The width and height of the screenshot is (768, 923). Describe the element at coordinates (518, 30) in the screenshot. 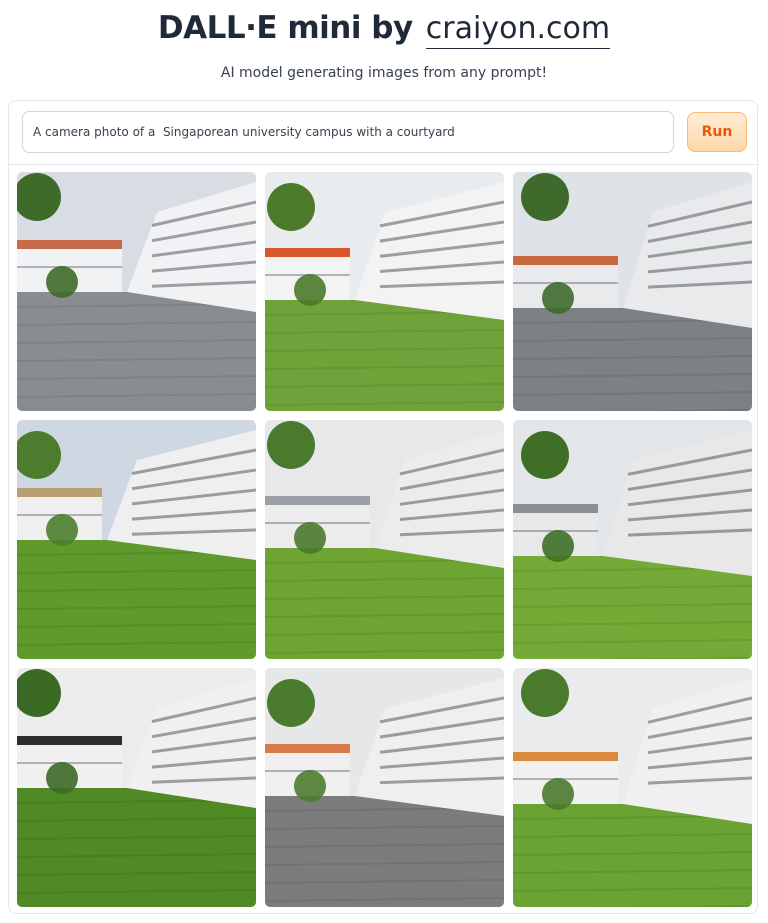

I see `site-link: craiyon.com` at that location.